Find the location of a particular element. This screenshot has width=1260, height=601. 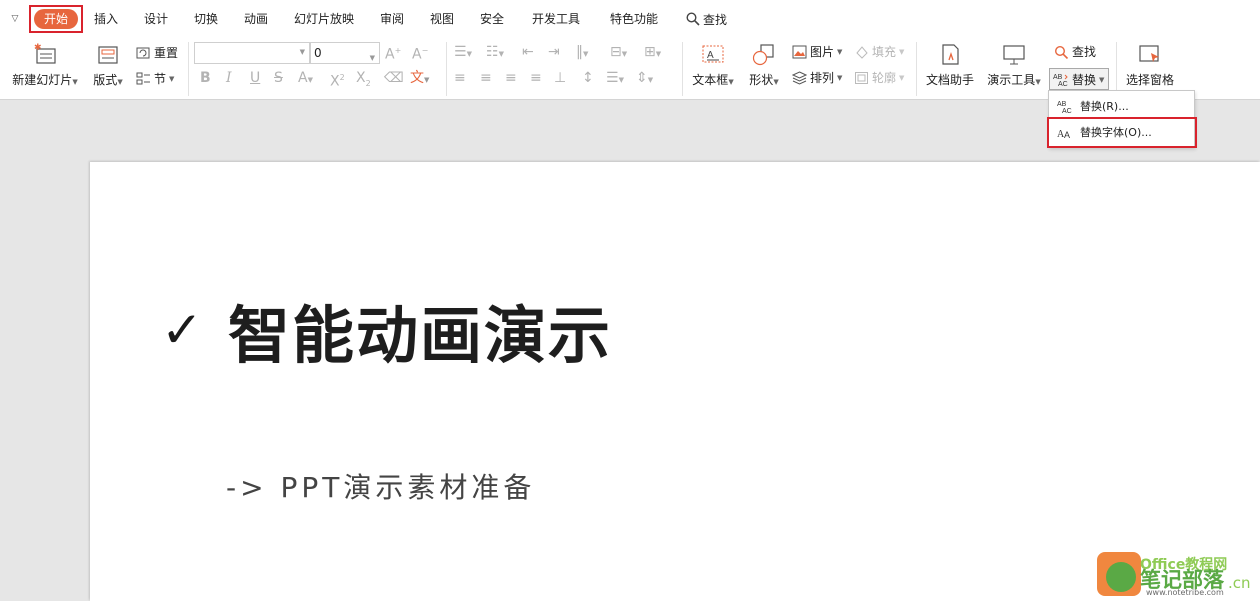

align-right-icon: ≡ is located at coordinates (511, 78).